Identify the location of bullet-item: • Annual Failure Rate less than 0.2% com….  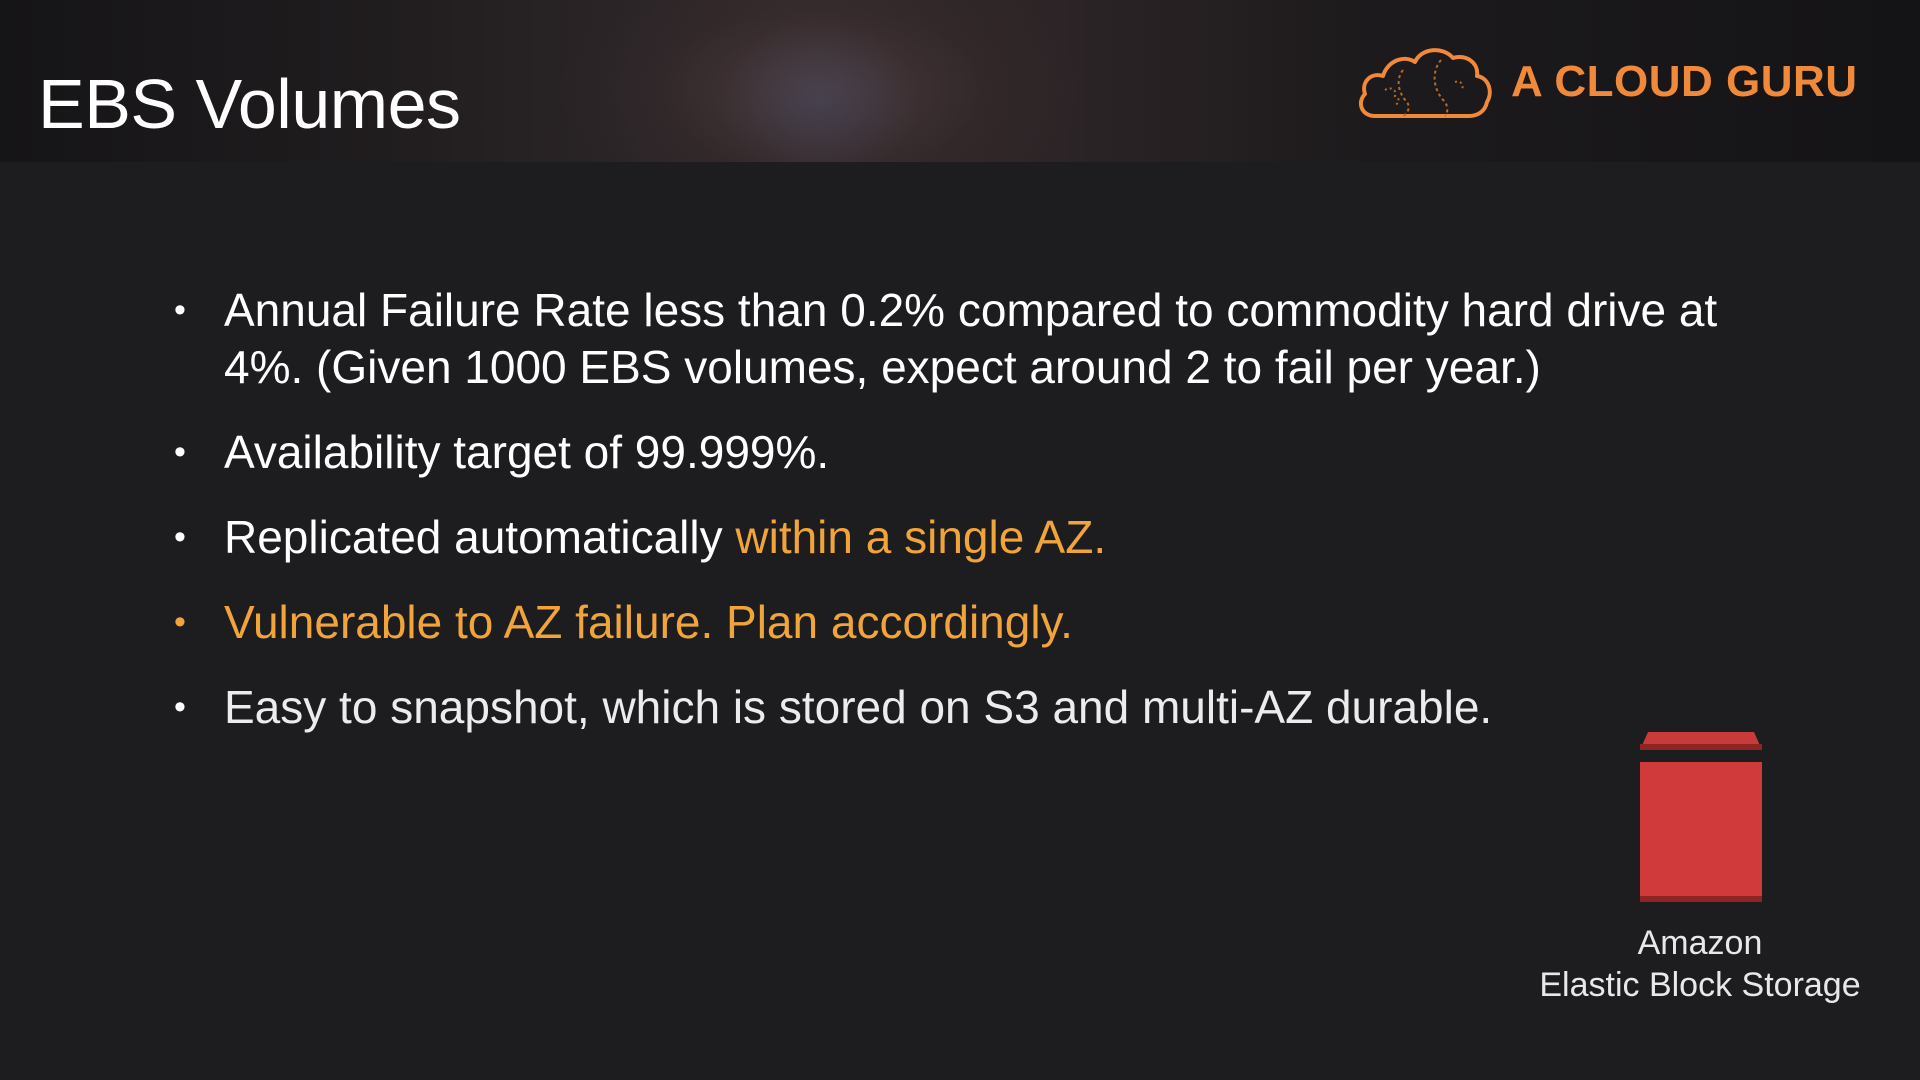
(984, 339).